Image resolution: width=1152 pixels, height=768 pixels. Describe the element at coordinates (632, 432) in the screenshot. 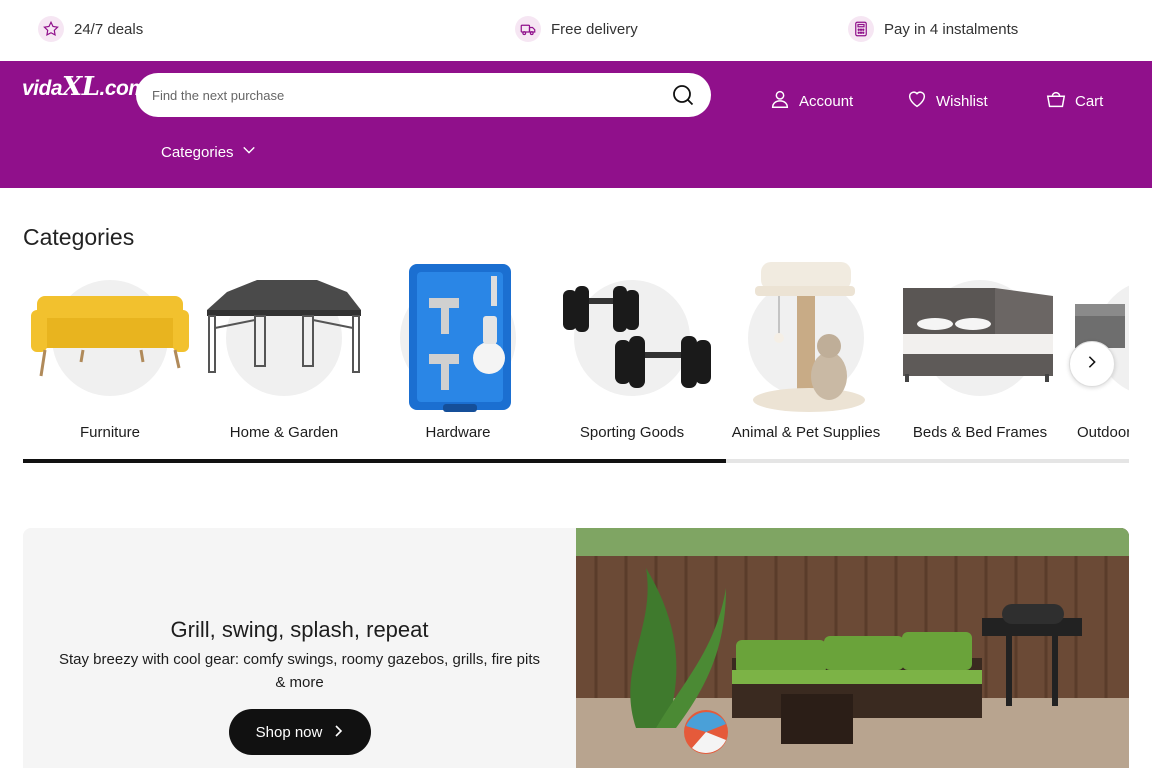

I see `category-label: Sporting Goods` at that location.